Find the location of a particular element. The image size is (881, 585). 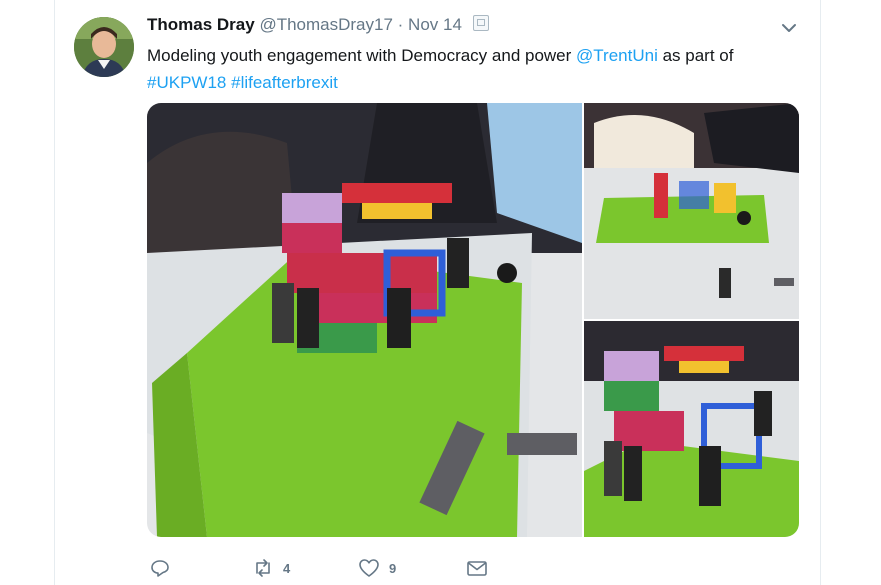

avatar is located at coordinates (104, 47).